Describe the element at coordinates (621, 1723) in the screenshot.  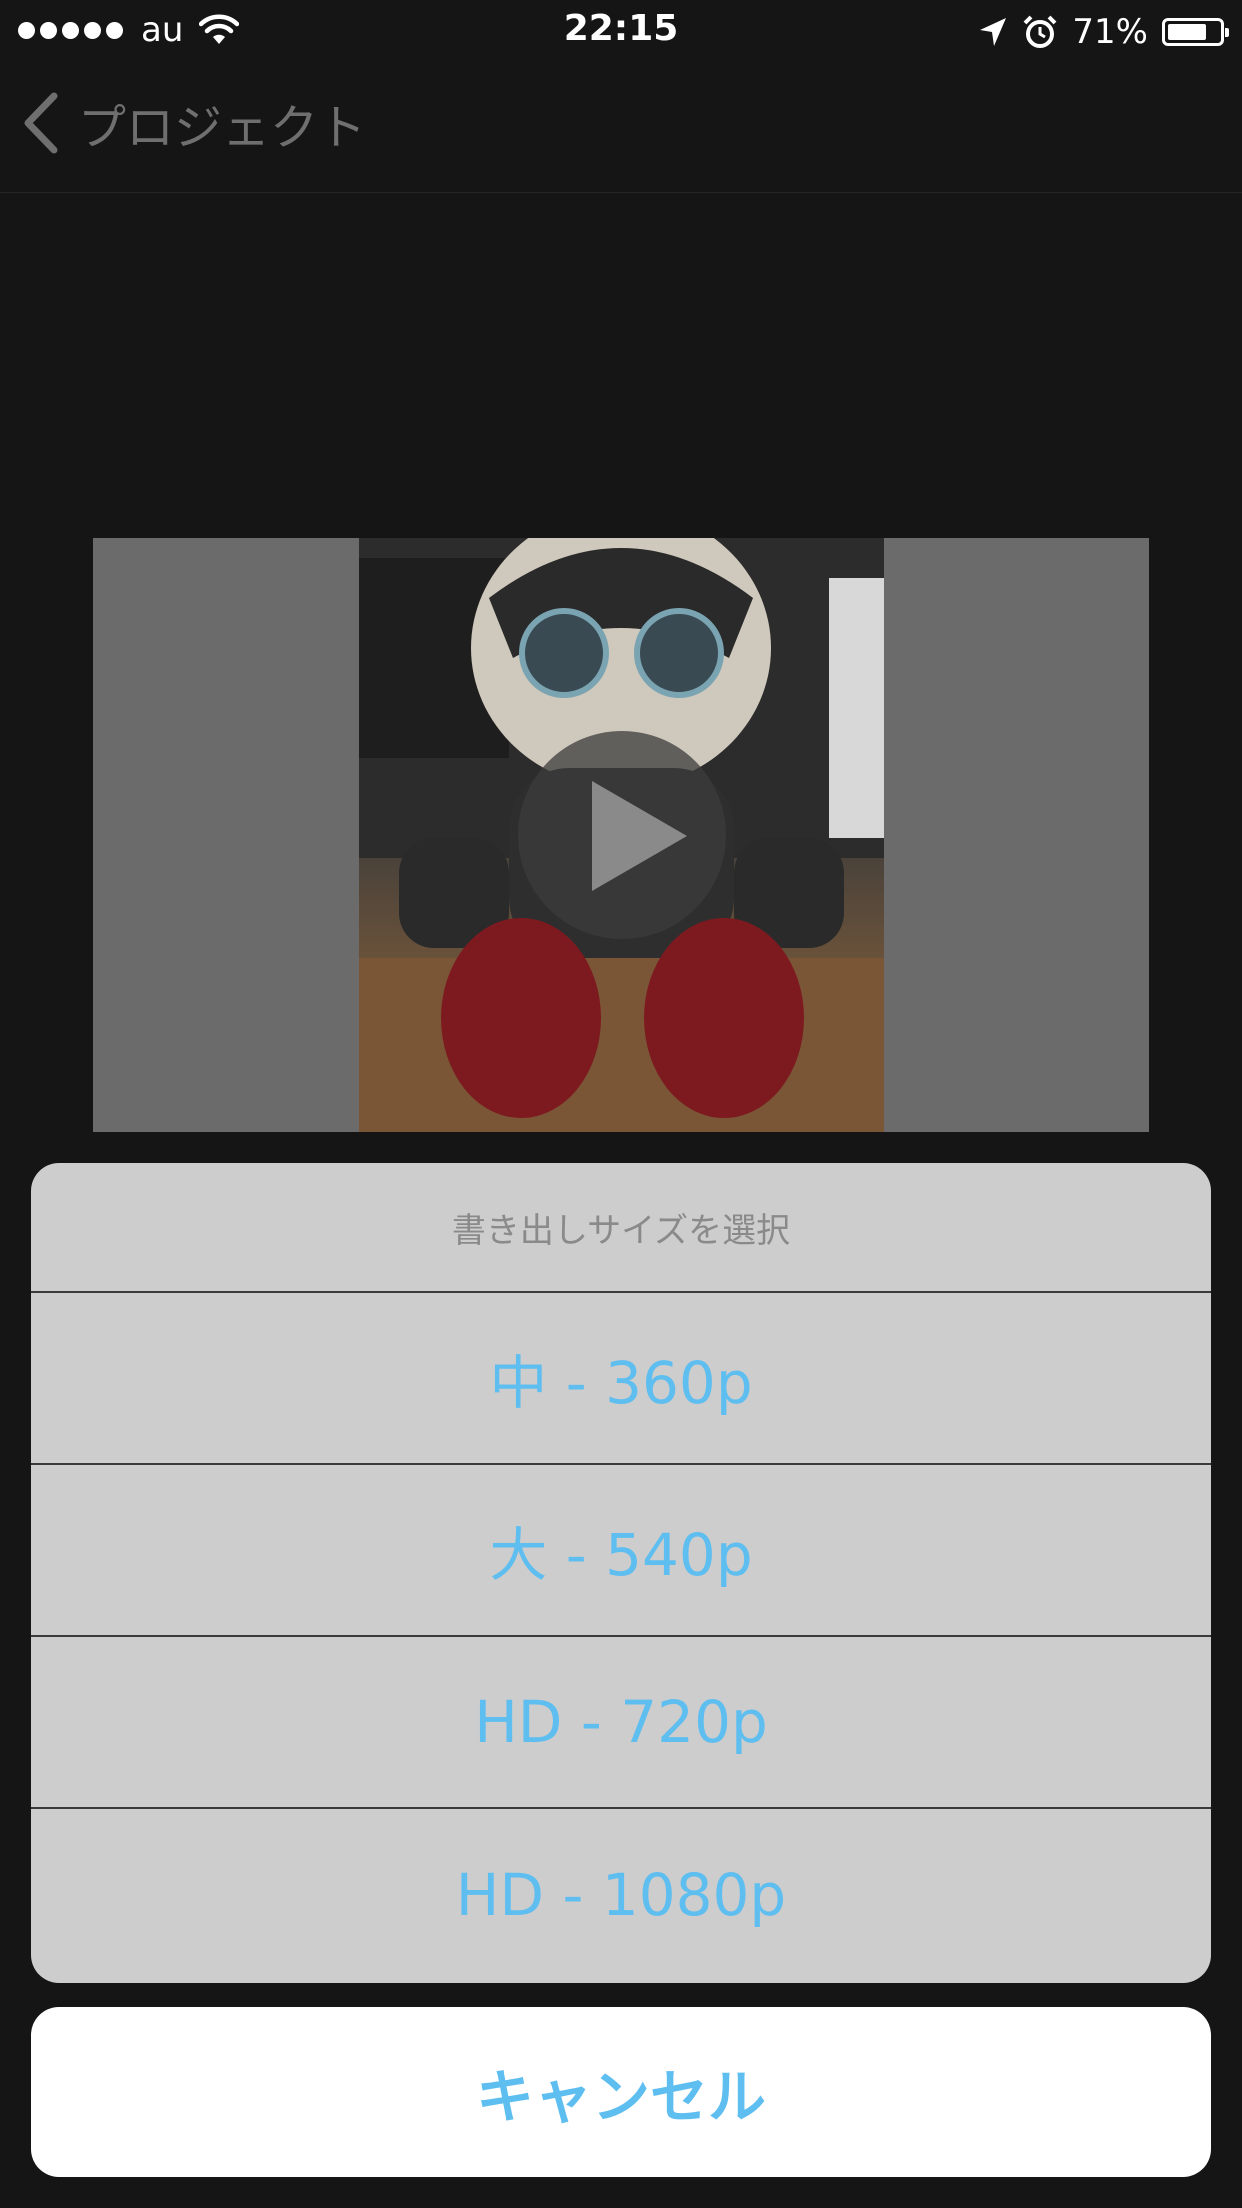
I see `option-720p-button: HD - 720p` at that location.